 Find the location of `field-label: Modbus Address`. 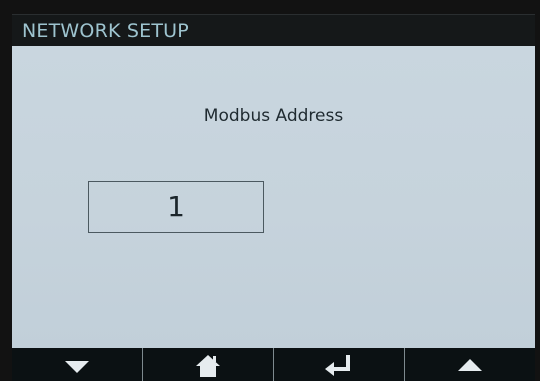

field-label: Modbus Address is located at coordinates (273, 116).